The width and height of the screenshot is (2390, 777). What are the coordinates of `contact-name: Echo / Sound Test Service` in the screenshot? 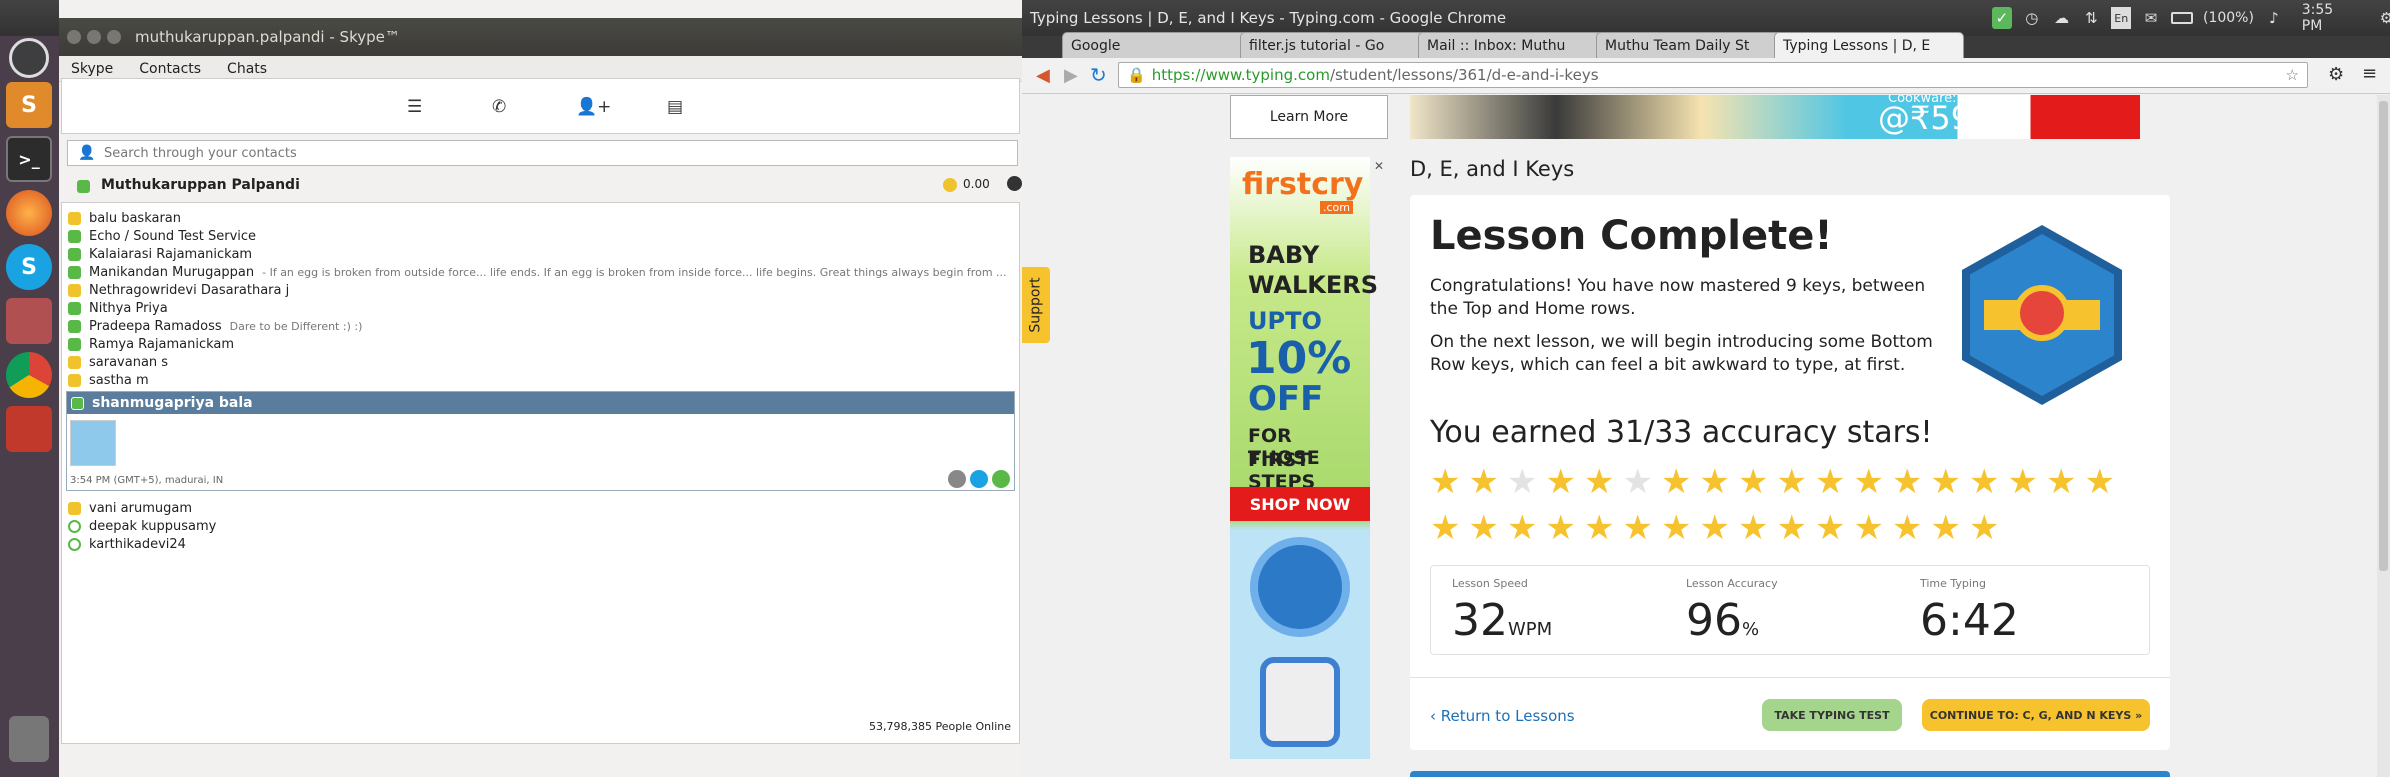 It's located at (173, 236).